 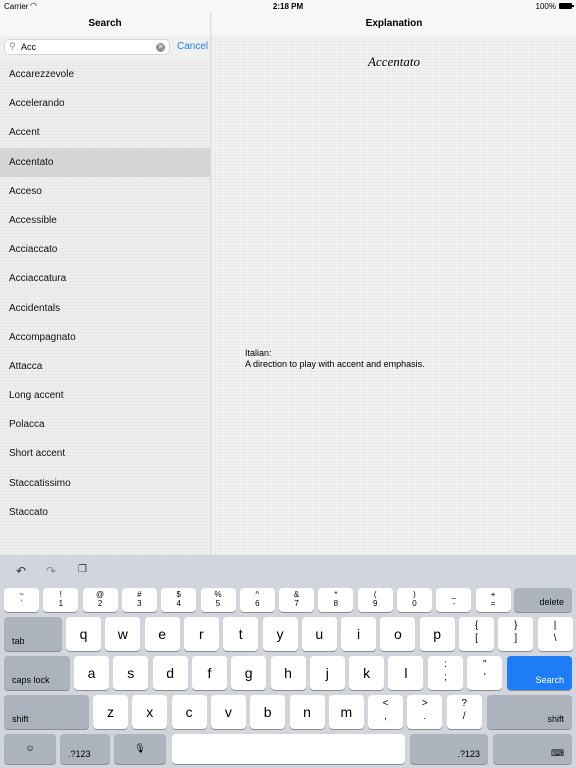 I want to click on key-label: z, so click(x=110, y=712).